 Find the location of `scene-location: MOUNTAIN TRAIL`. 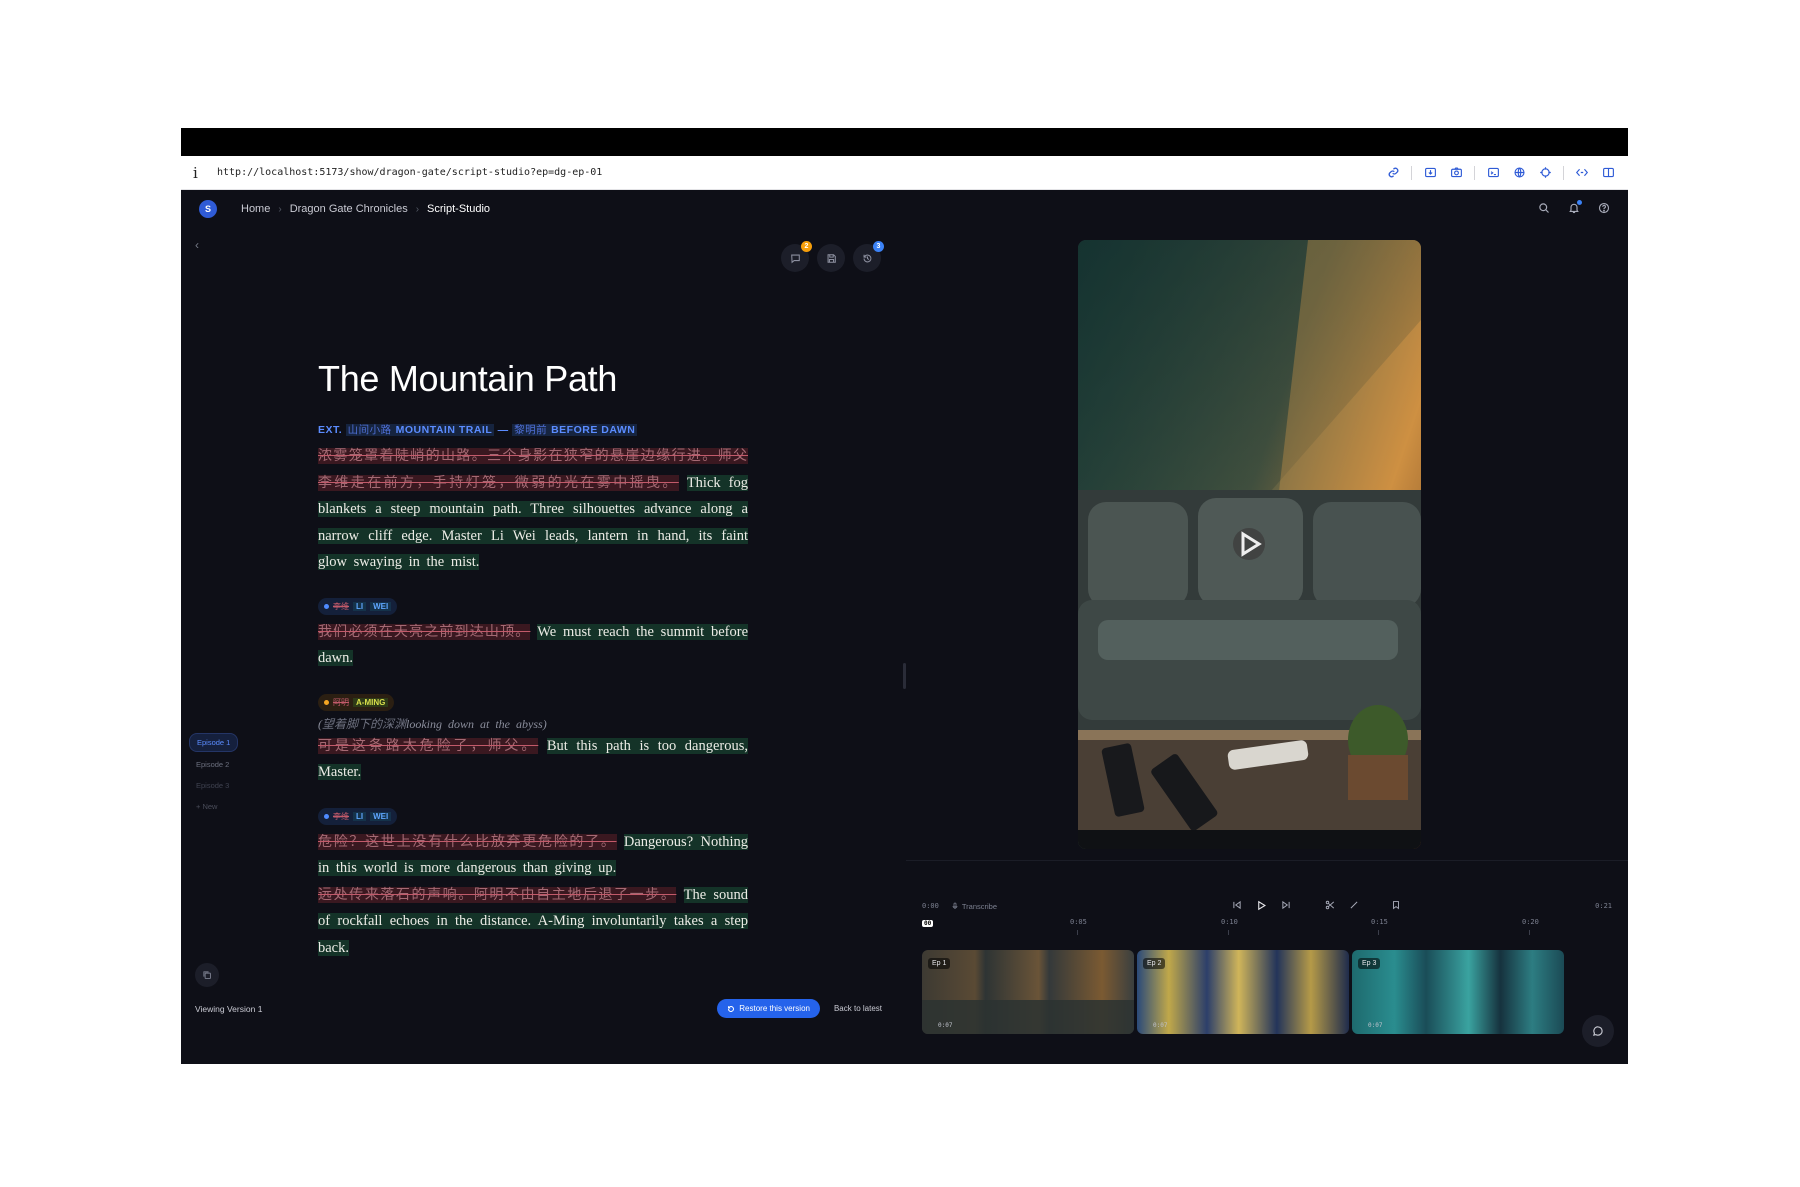

scene-location: MOUNTAIN TRAIL is located at coordinates (444, 430).